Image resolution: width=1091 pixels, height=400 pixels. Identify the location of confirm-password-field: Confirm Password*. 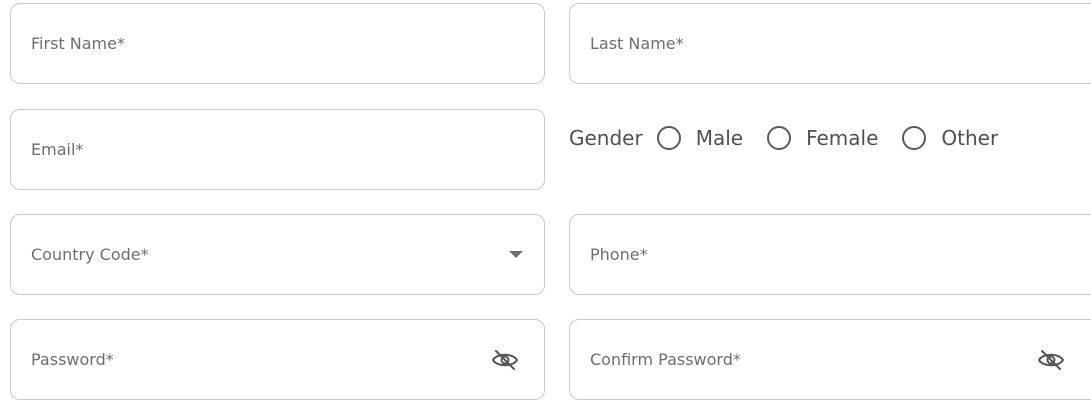
(830, 359).